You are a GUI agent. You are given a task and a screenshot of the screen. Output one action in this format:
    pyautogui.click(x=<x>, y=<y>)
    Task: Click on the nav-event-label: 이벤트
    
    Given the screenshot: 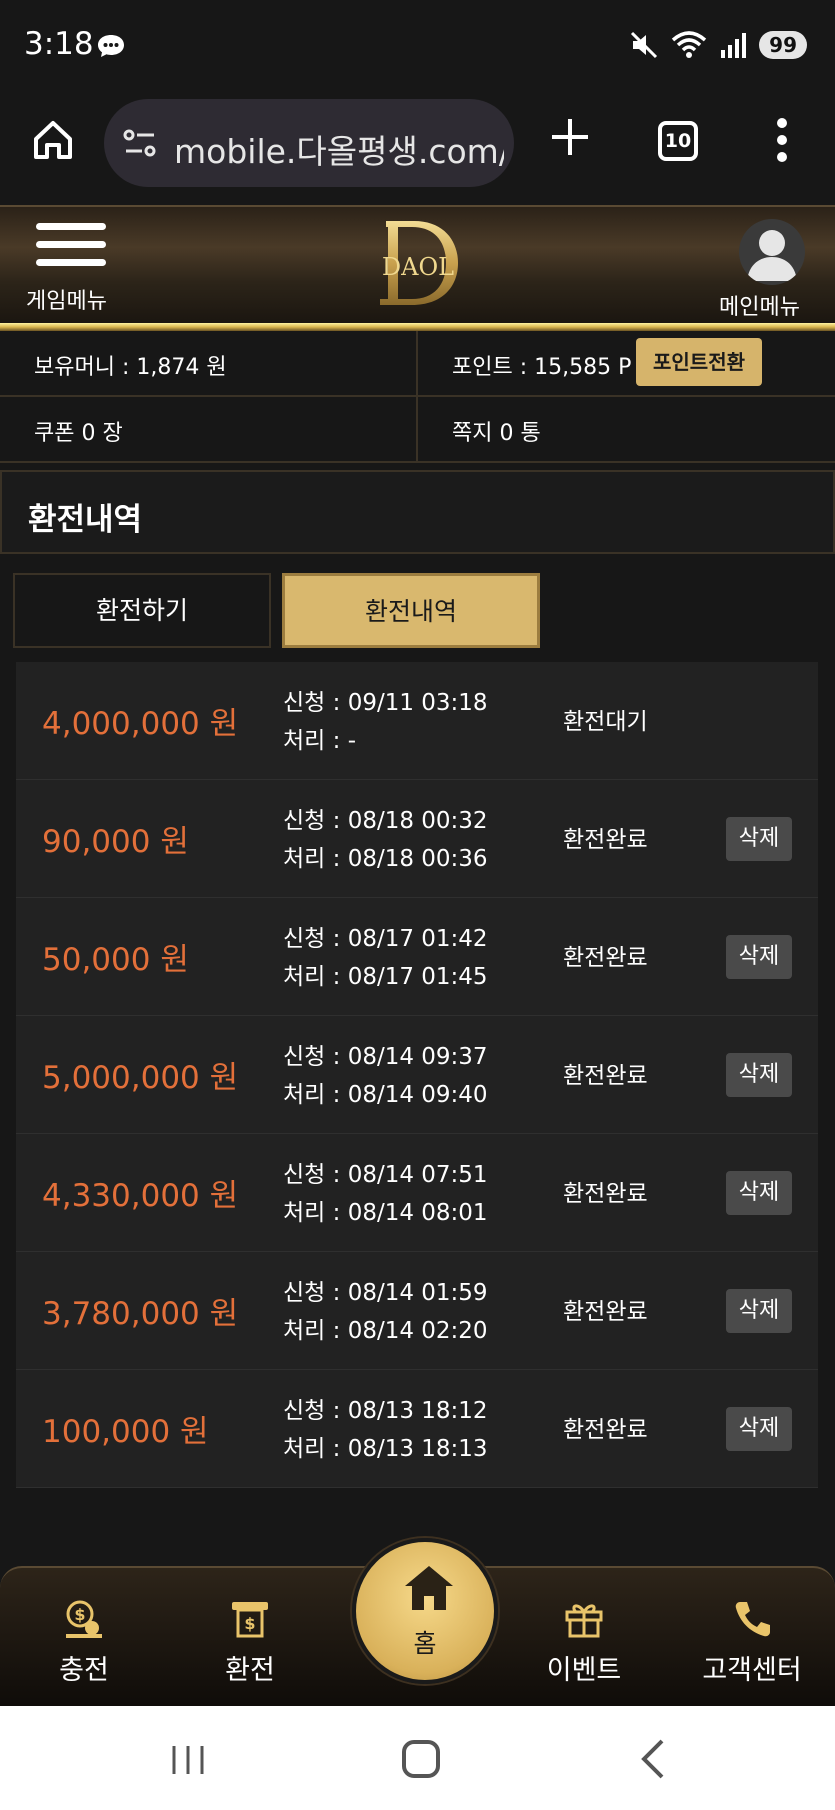 What is the action you would take?
    pyautogui.click(x=584, y=1670)
    